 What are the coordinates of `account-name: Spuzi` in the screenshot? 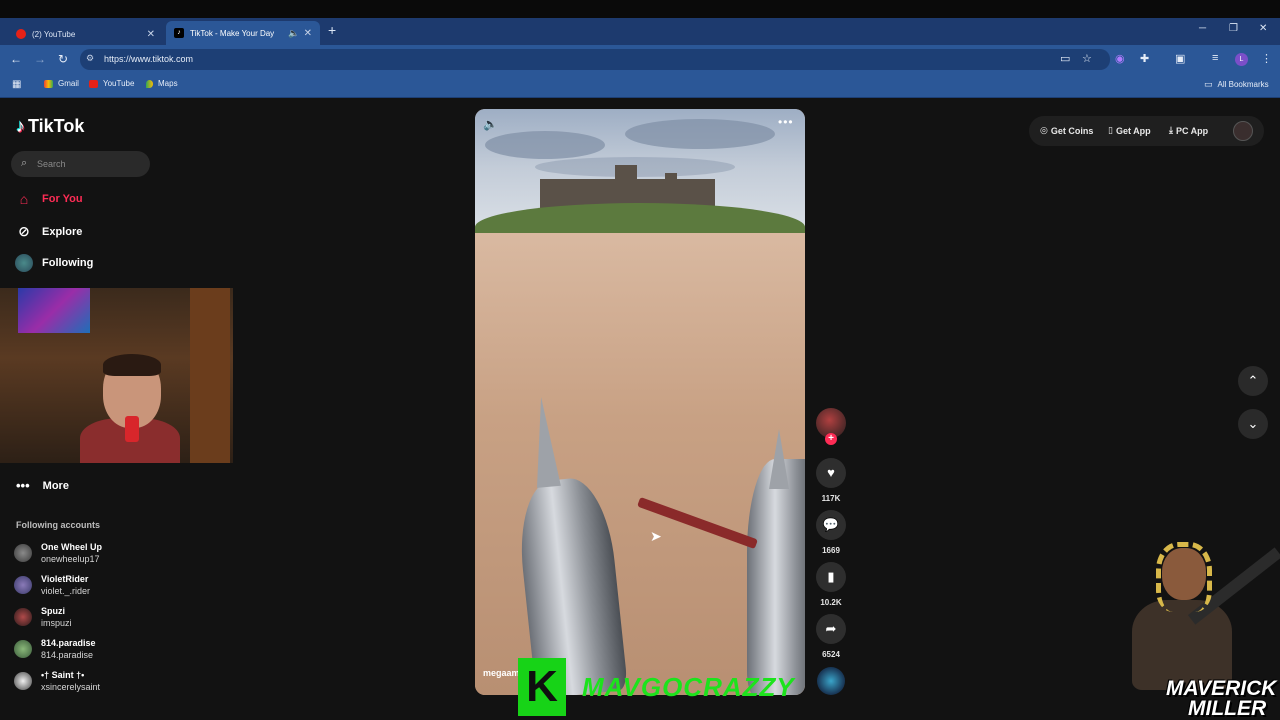 It's located at (53, 611).